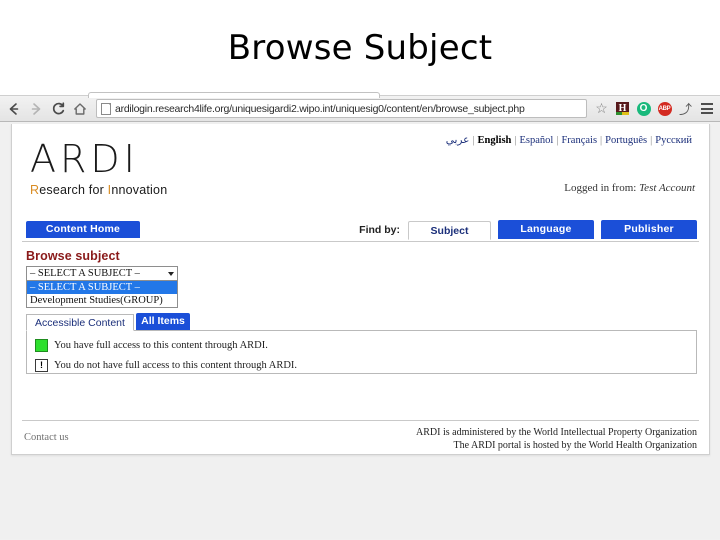 The height and width of the screenshot is (540, 720). What do you see at coordinates (234, 95) in the screenshot?
I see `browser-tab-stub` at bounding box center [234, 95].